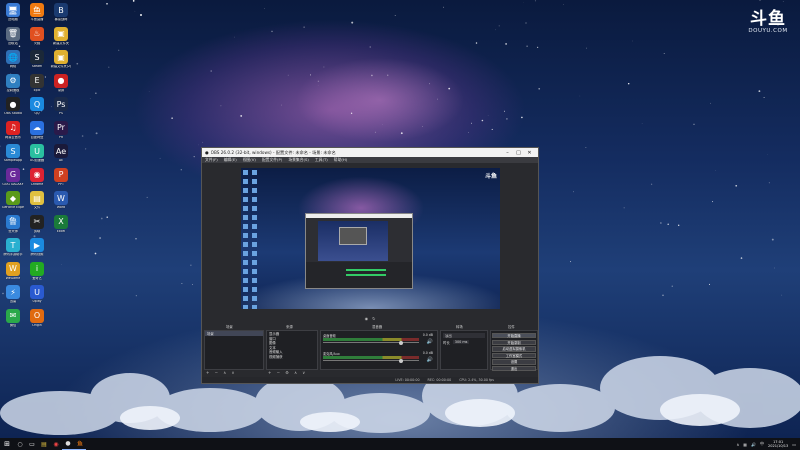 Image resolution: width=800 pixels, height=450 pixels. What do you see at coordinates (13, 63) in the screenshot?
I see `desktop-icon: 🌐 网络` at bounding box center [13, 63].